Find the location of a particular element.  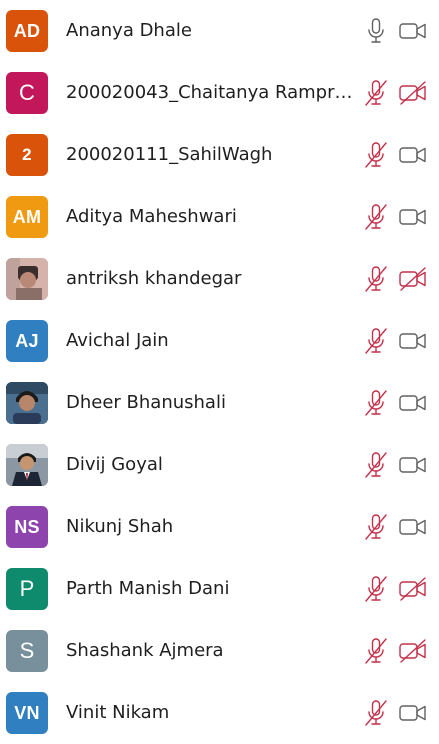

participant-row: P Parth Manish Dani is located at coordinates (219, 589).